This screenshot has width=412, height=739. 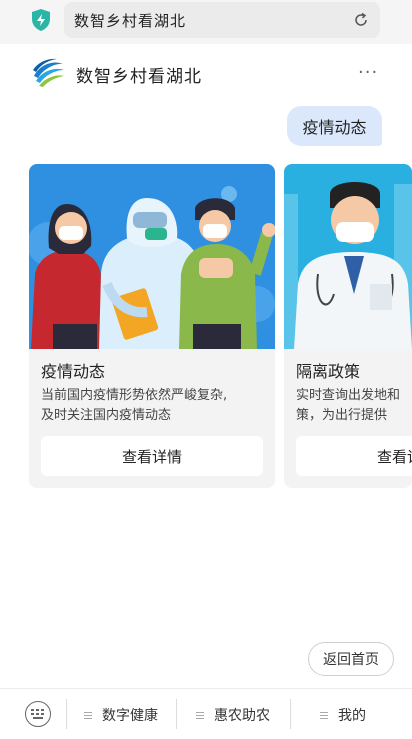 What do you see at coordinates (121, 715) in the screenshot?
I see `nav-item-digital-health: 数字健康` at bounding box center [121, 715].